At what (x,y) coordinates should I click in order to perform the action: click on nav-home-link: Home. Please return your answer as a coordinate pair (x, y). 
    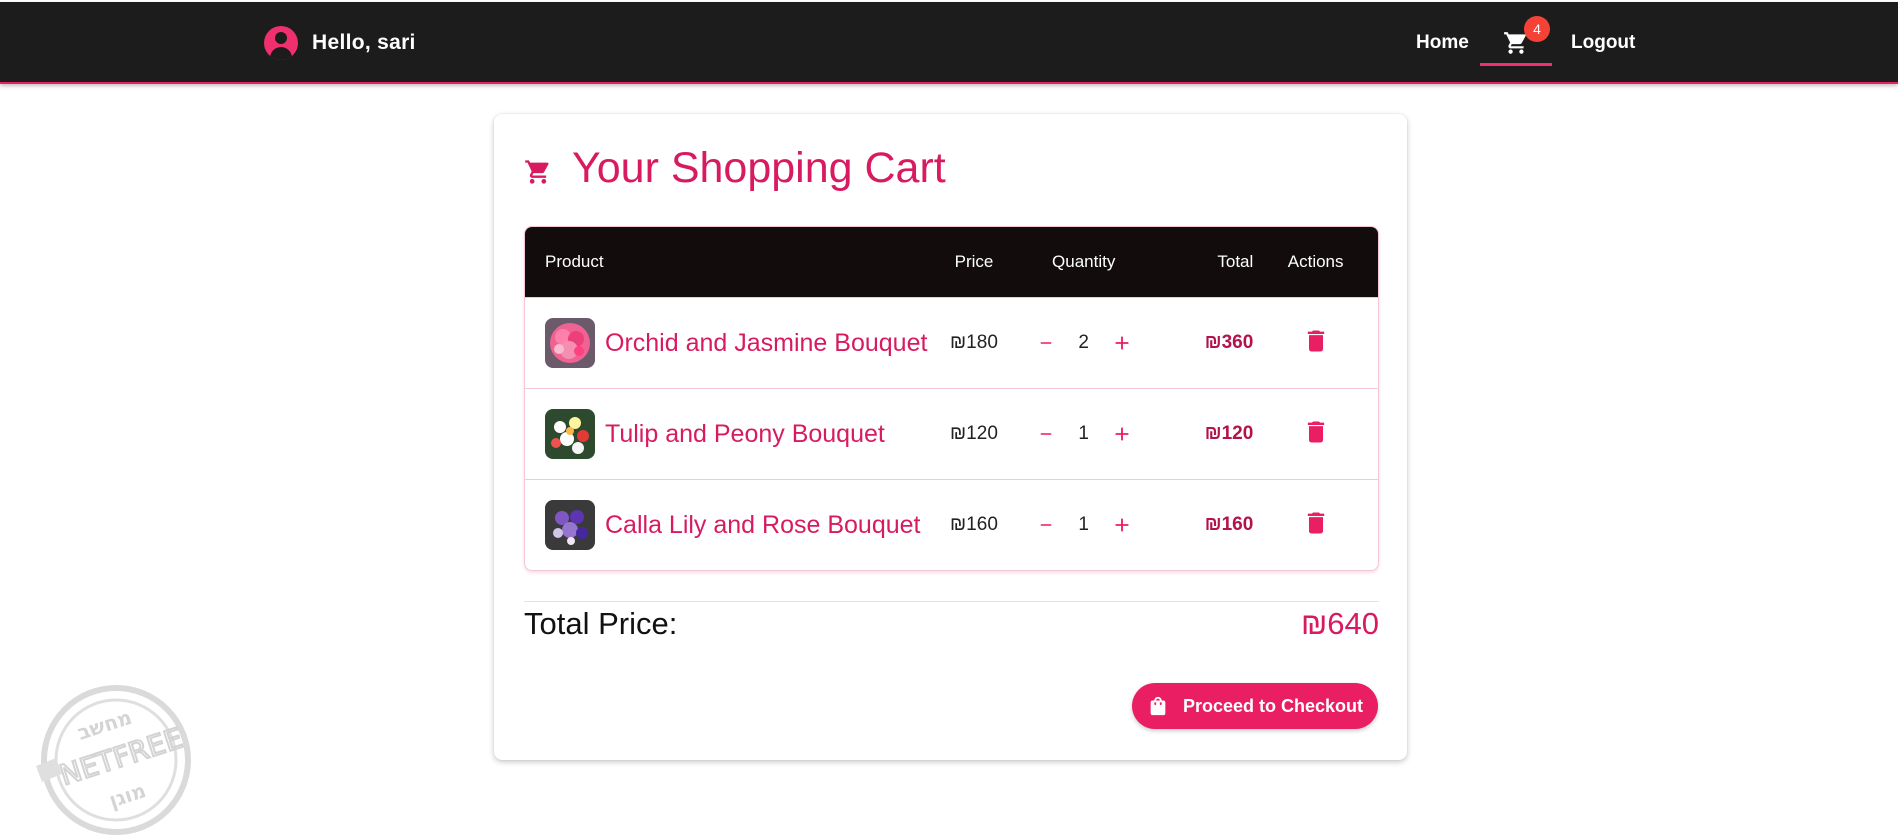
    Looking at the image, I should click on (1442, 43).